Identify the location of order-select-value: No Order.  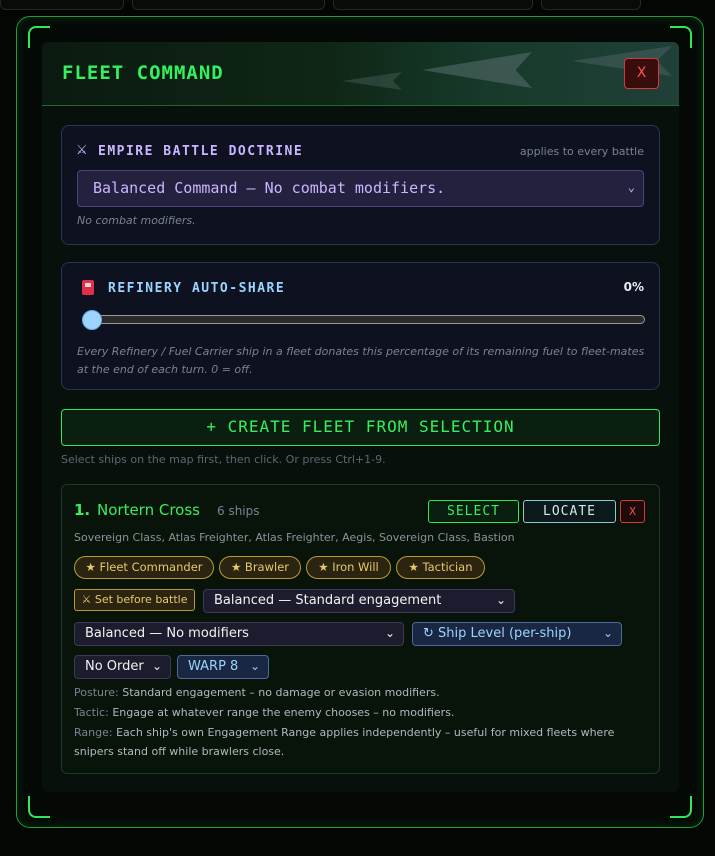
(114, 666).